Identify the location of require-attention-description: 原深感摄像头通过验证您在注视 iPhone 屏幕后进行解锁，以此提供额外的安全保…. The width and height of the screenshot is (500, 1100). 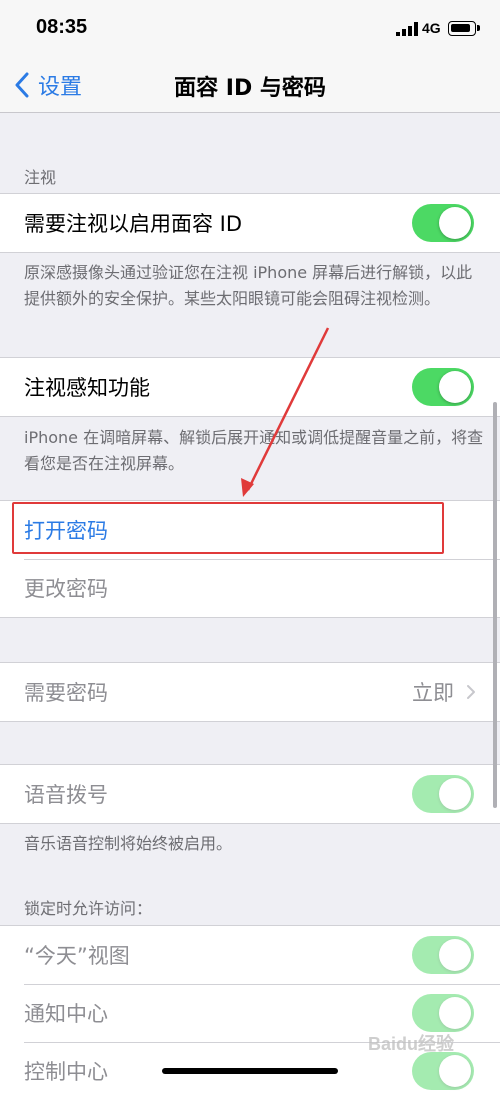
(248, 285).